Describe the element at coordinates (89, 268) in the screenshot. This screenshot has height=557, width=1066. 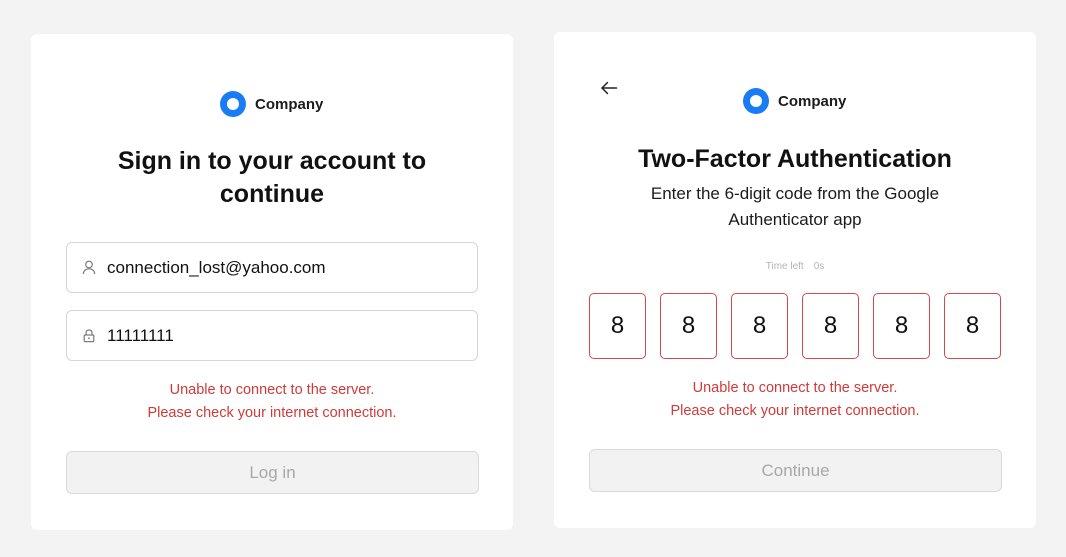
I see `user-icon` at that location.